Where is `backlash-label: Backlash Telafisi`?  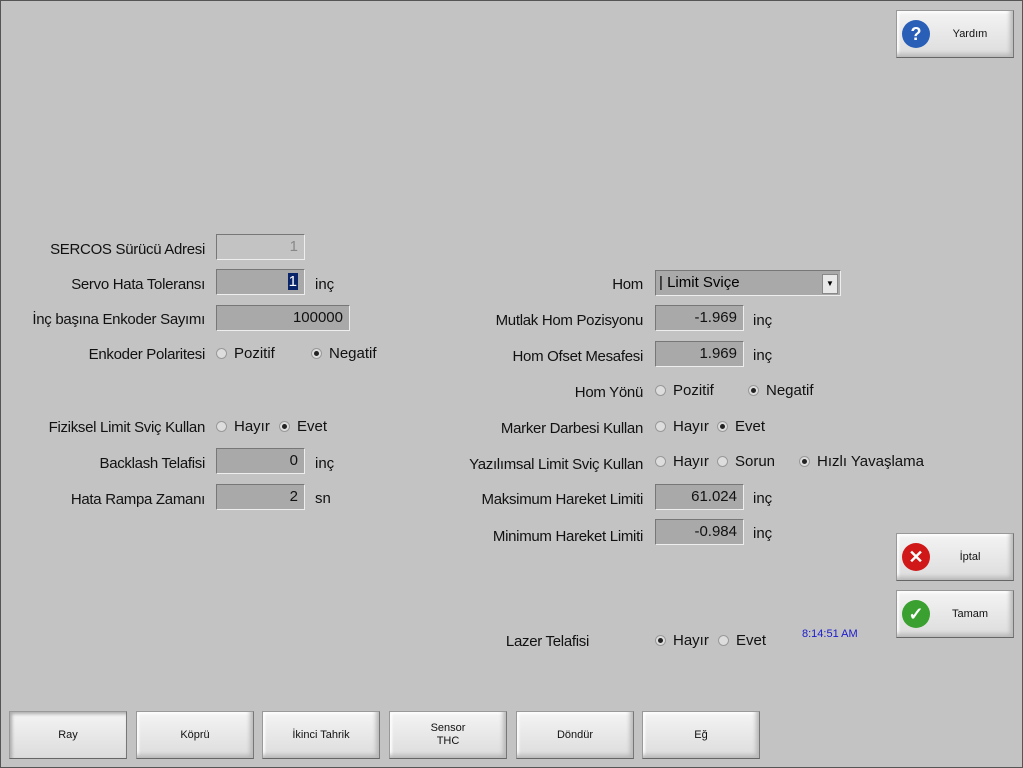 backlash-label: Backlash Telafisi is located at coordinates (152, 463).